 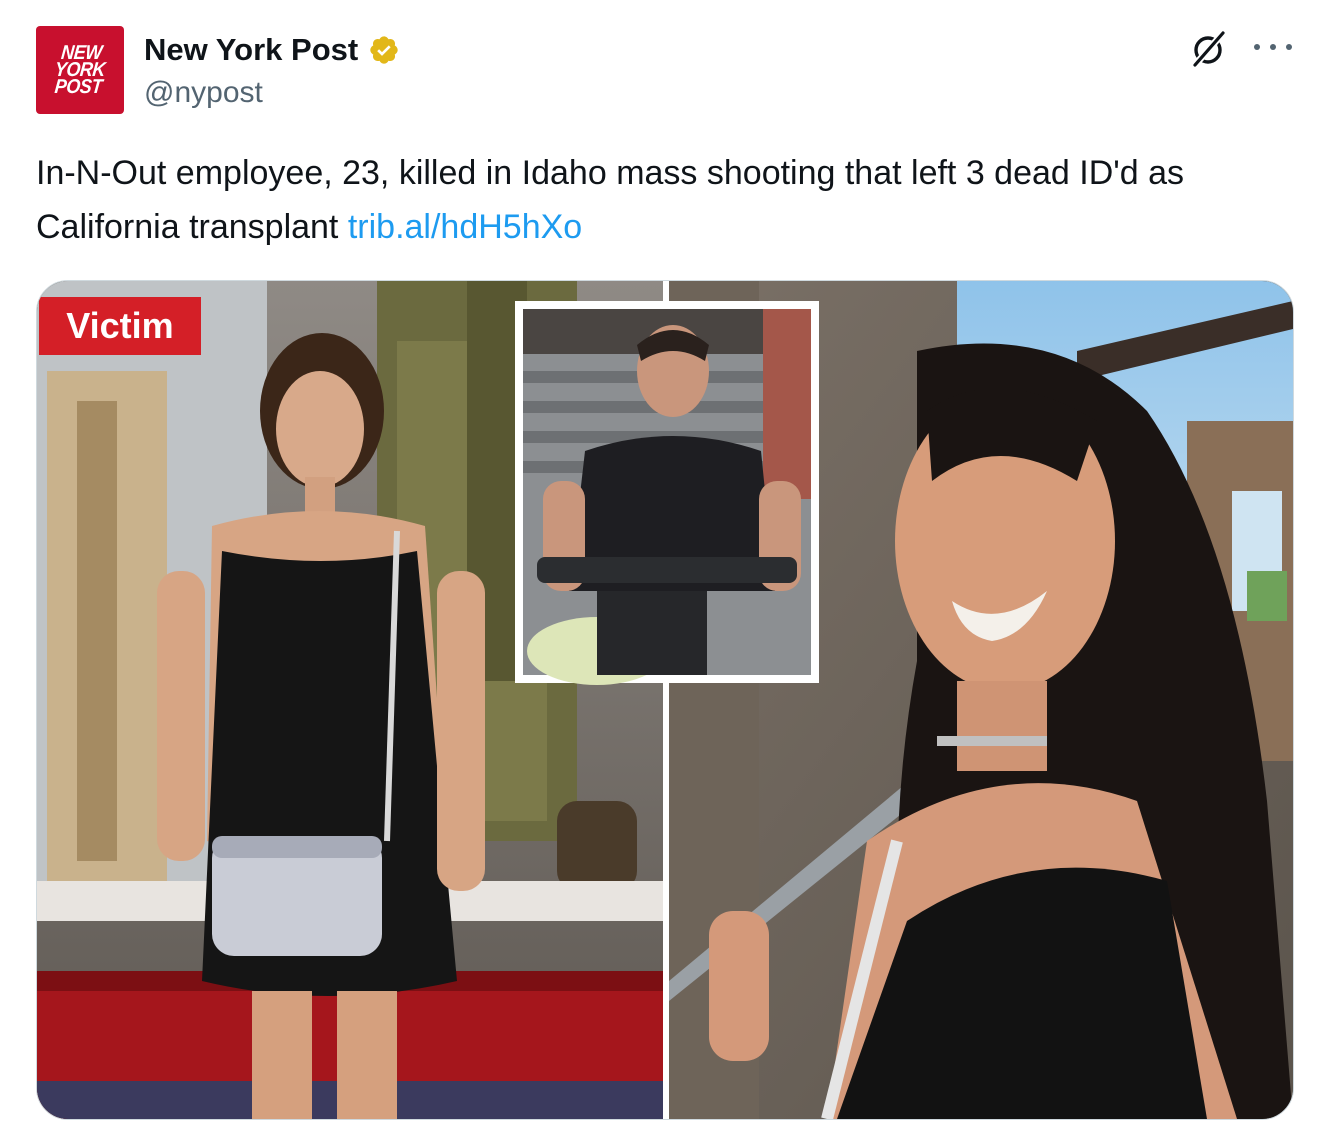 I want to click on grok-icon, so click(x=1209, y=49).